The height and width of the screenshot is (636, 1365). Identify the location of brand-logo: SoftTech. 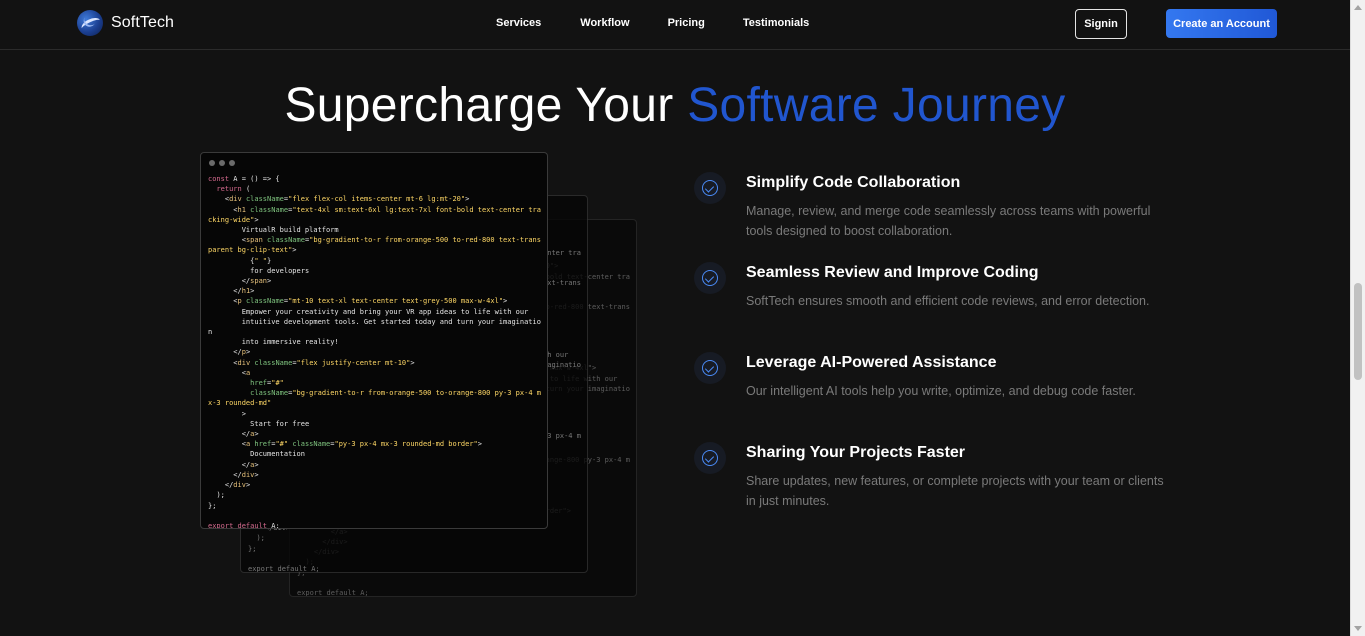
(125, 23).